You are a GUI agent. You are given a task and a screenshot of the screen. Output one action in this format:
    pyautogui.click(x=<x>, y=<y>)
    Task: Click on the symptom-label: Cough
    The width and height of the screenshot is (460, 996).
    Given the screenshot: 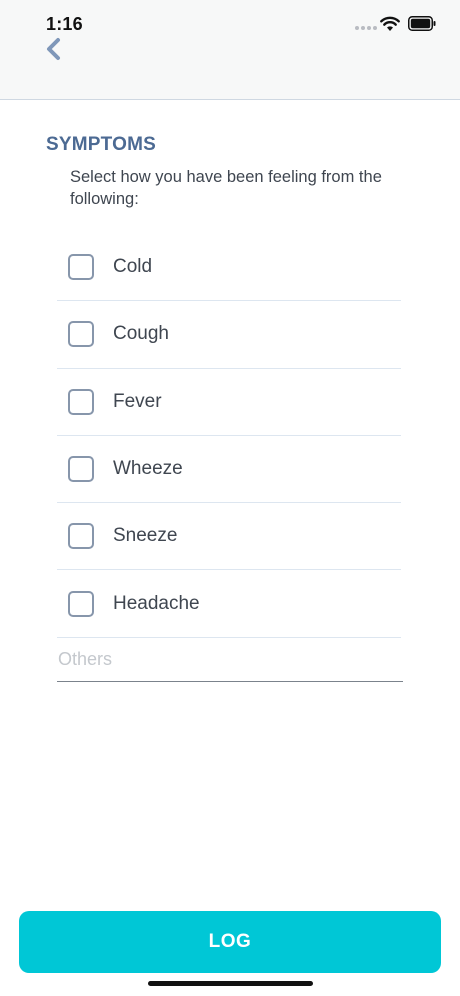 What is the action you would take?
    pyautogui.click(x=141, y=334)
    